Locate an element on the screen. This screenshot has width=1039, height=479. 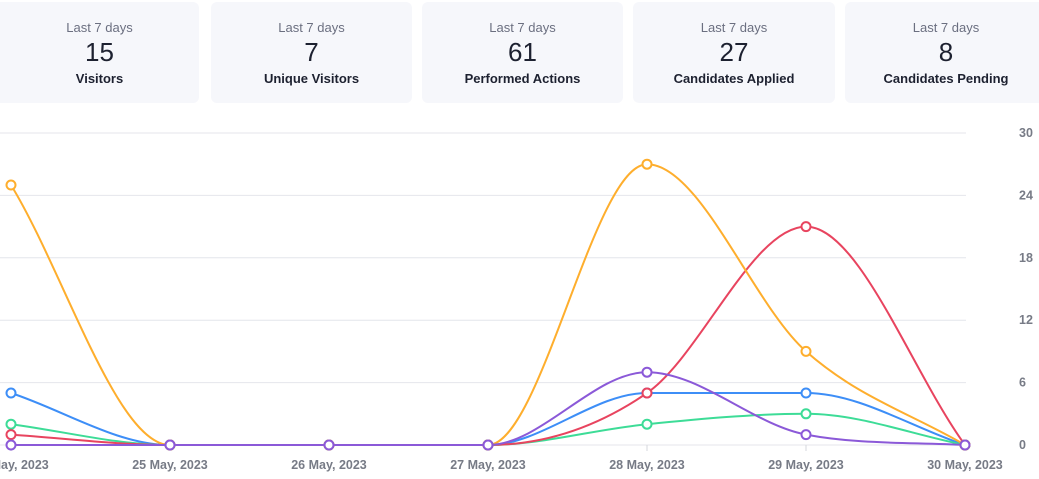
y-tick-label: 18 is located at coordinates (1026, 258).